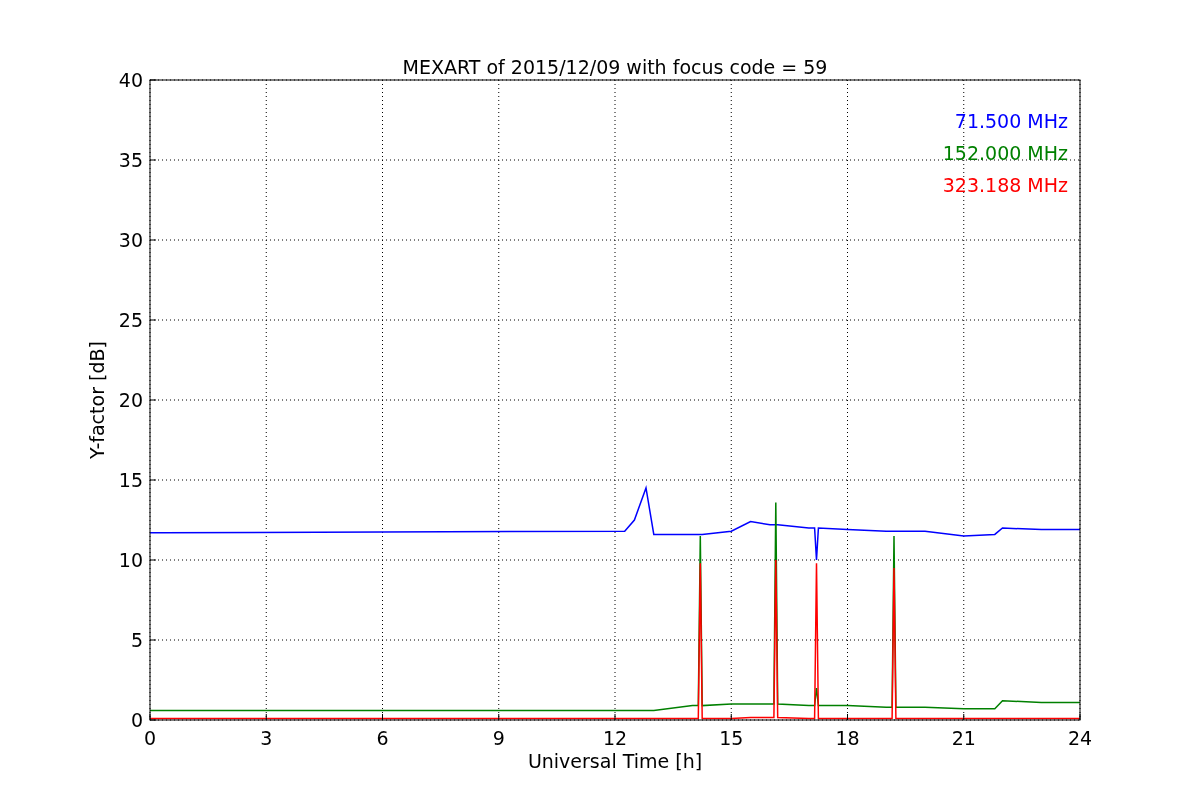  I want to click on tick-label: 10, so click(130, 560).